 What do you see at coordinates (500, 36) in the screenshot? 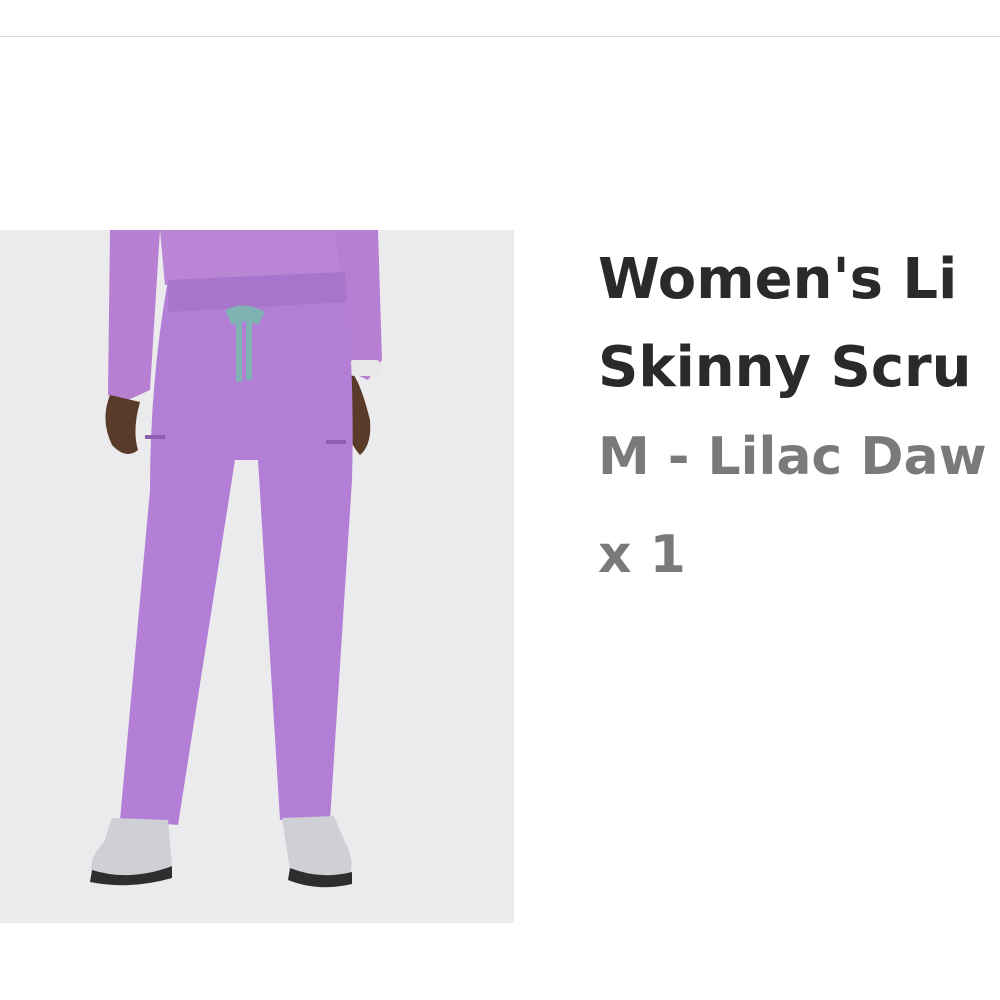
I see `top-divider` at bounding box center [500, 36].